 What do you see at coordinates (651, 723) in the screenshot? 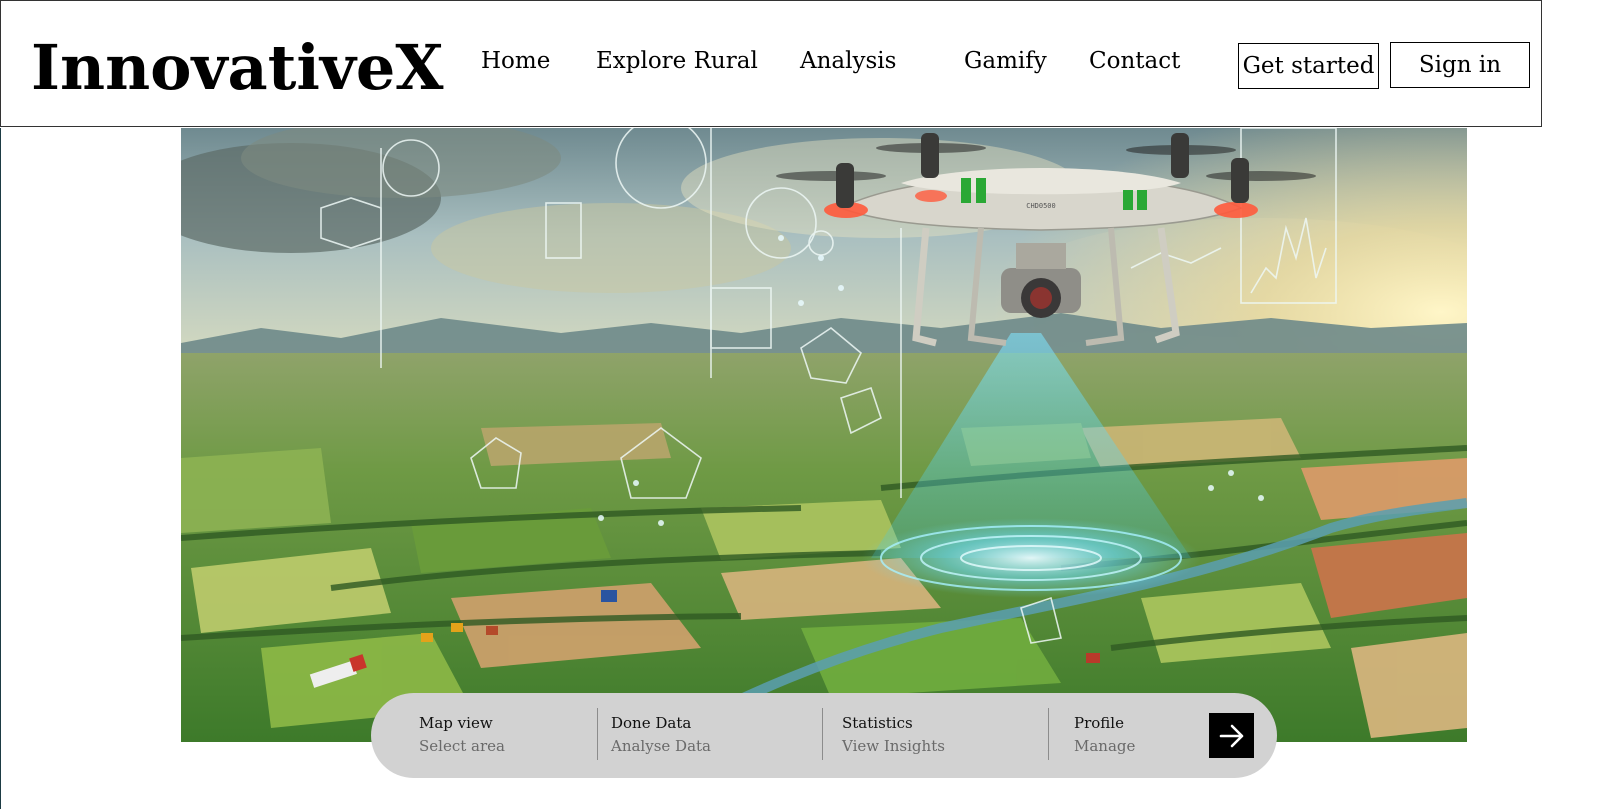
I see `quick-item-title: Done Data` at bounding box center [651, 723].